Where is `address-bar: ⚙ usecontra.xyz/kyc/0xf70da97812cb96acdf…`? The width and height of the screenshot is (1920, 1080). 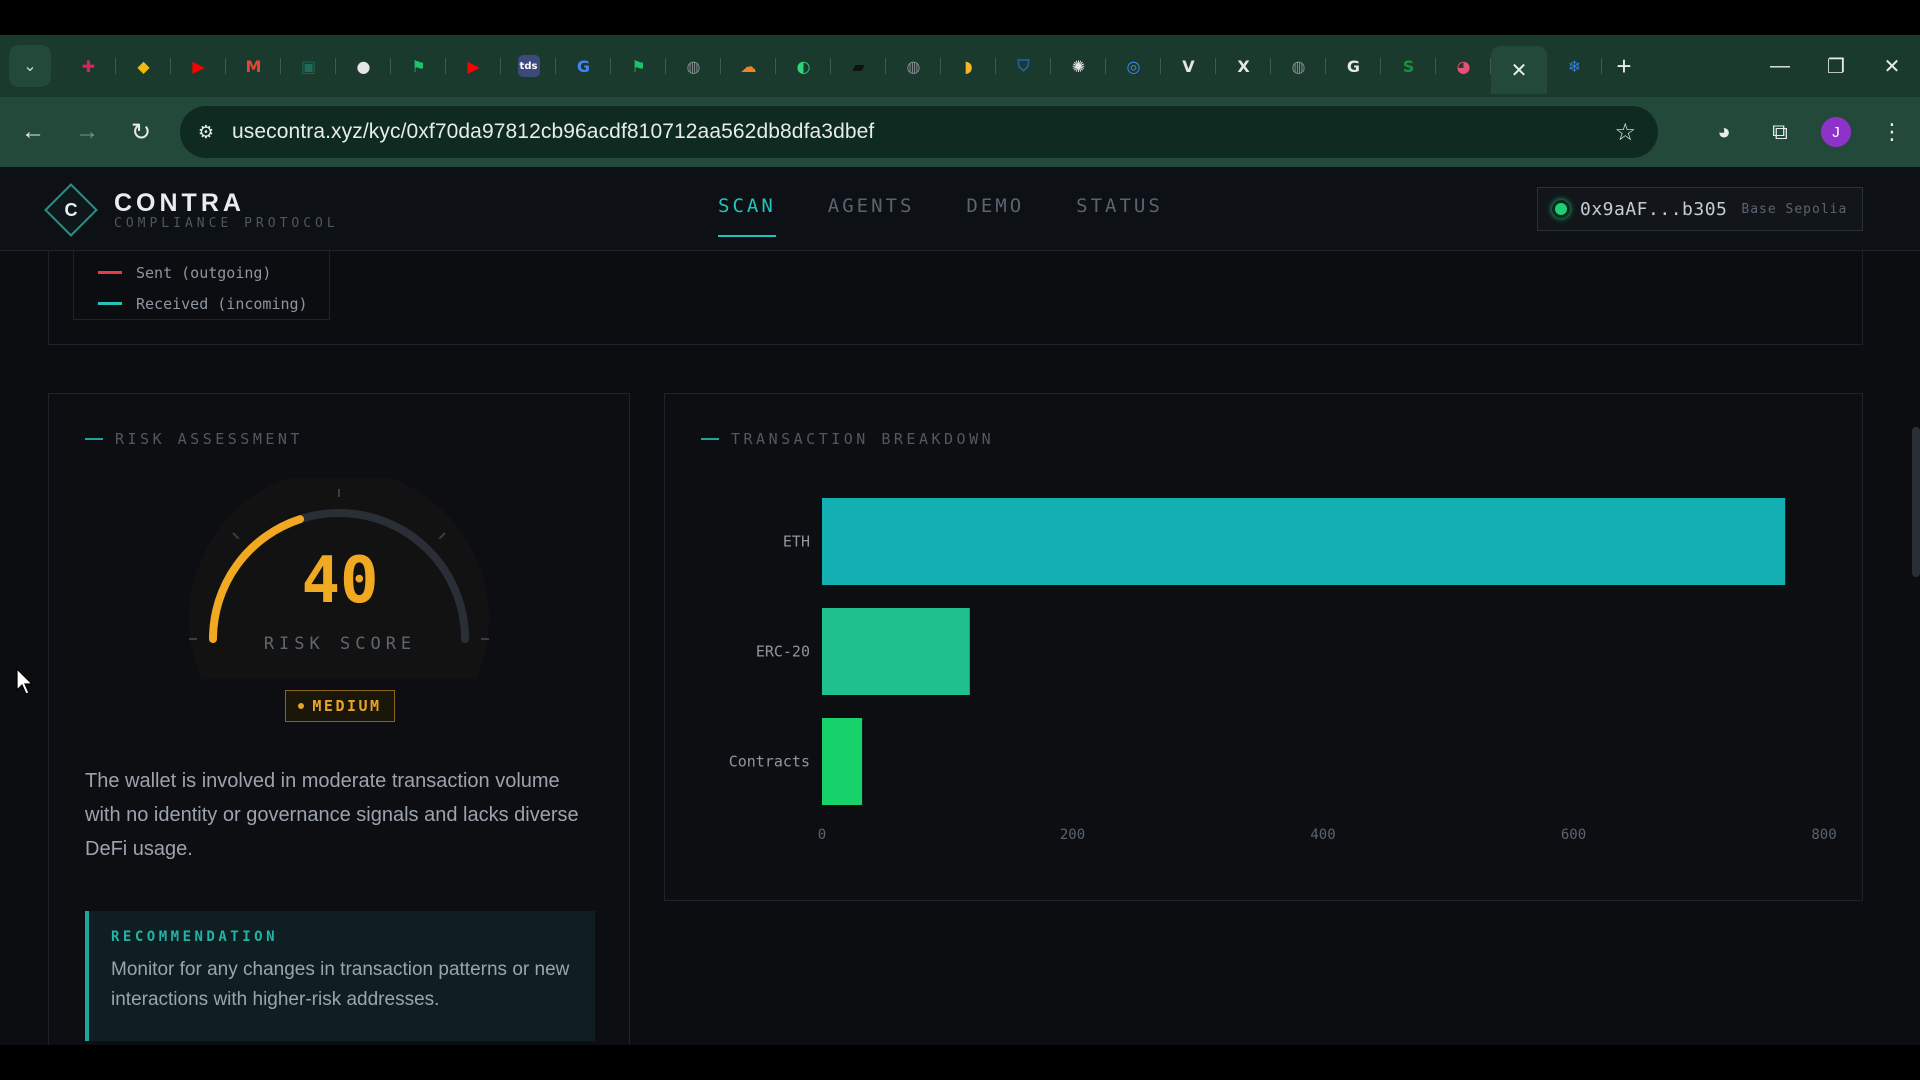
address-bar: ⚙ usecontra.xyz/kyc/0xf70da97812cb96acdf… is located at coordinates (919, 132).